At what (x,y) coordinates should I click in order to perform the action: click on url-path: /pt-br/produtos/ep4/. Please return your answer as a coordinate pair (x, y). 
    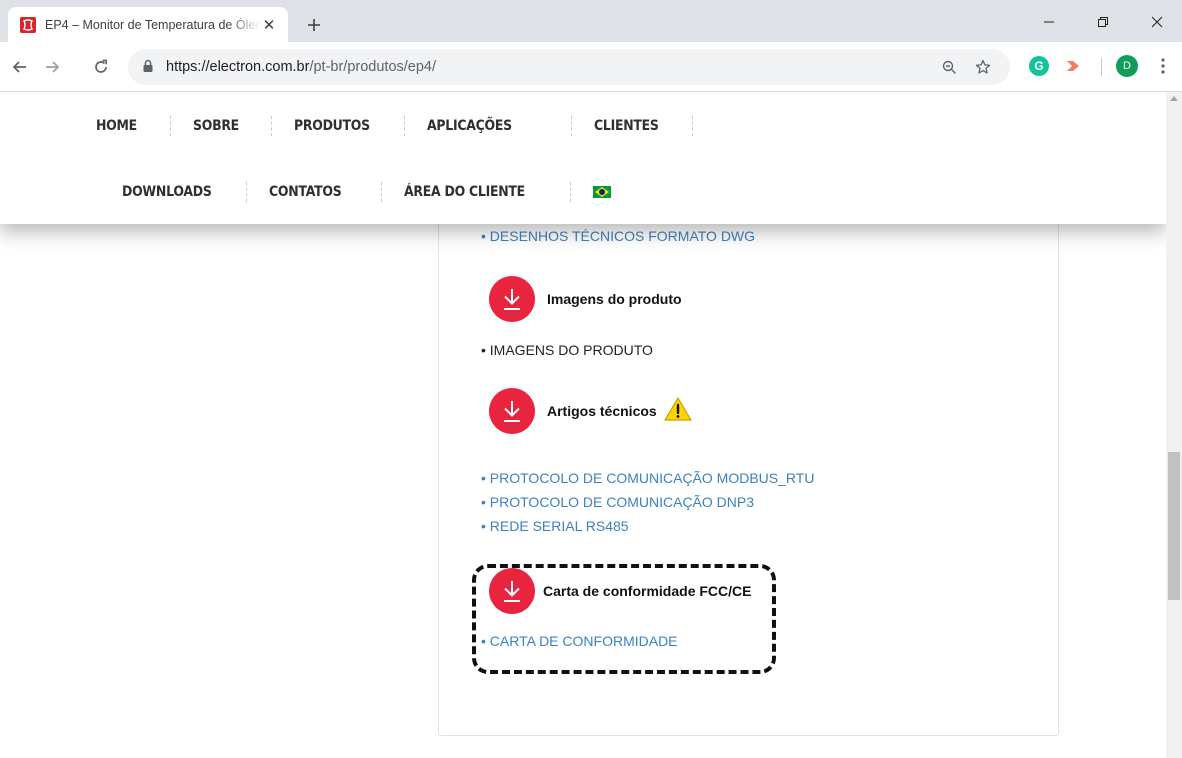
    Looking at the image, I should click on (373, 67).